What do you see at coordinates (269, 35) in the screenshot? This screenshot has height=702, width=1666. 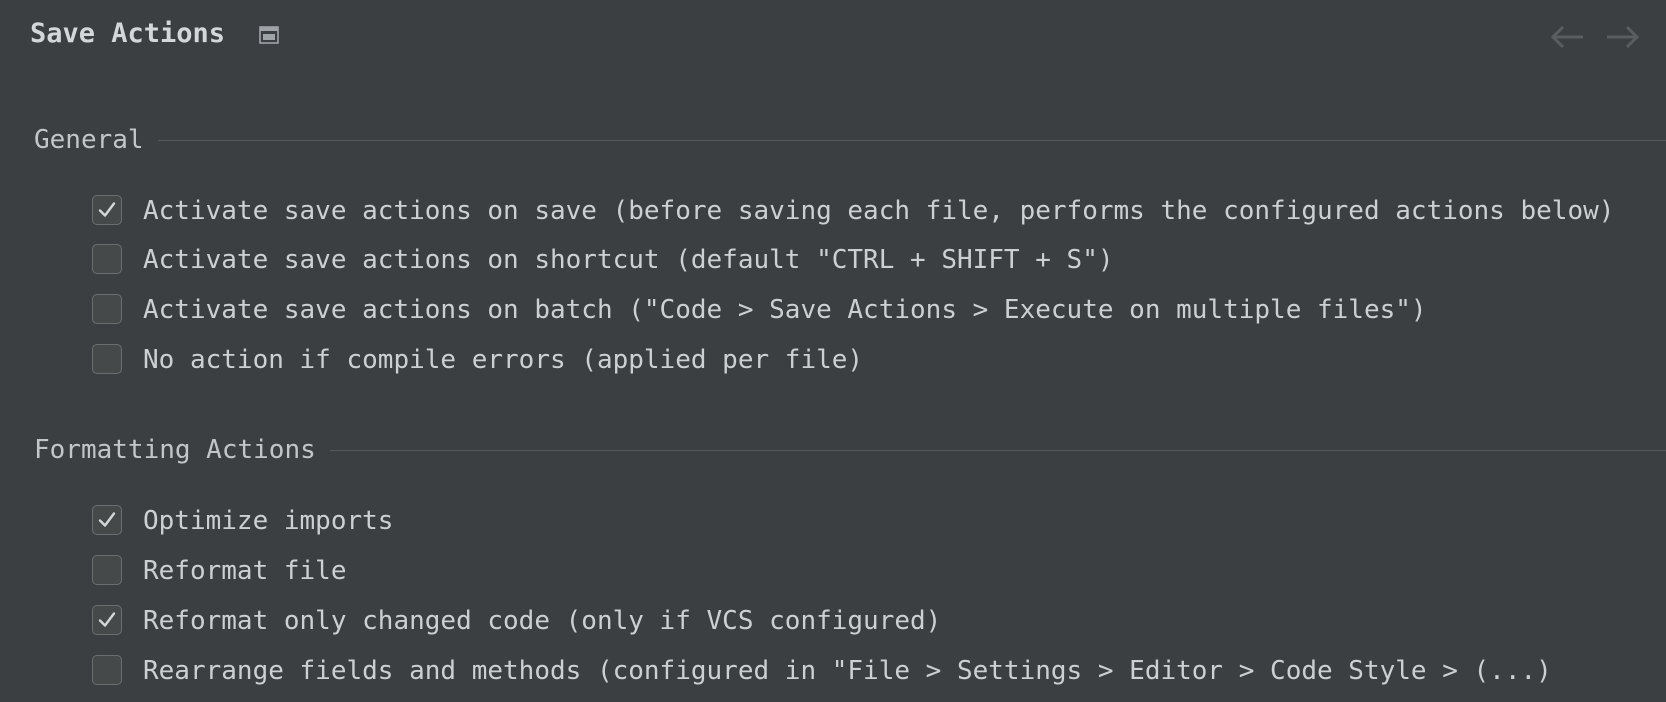 I see `window-icon` at bounding box center [269, 35].